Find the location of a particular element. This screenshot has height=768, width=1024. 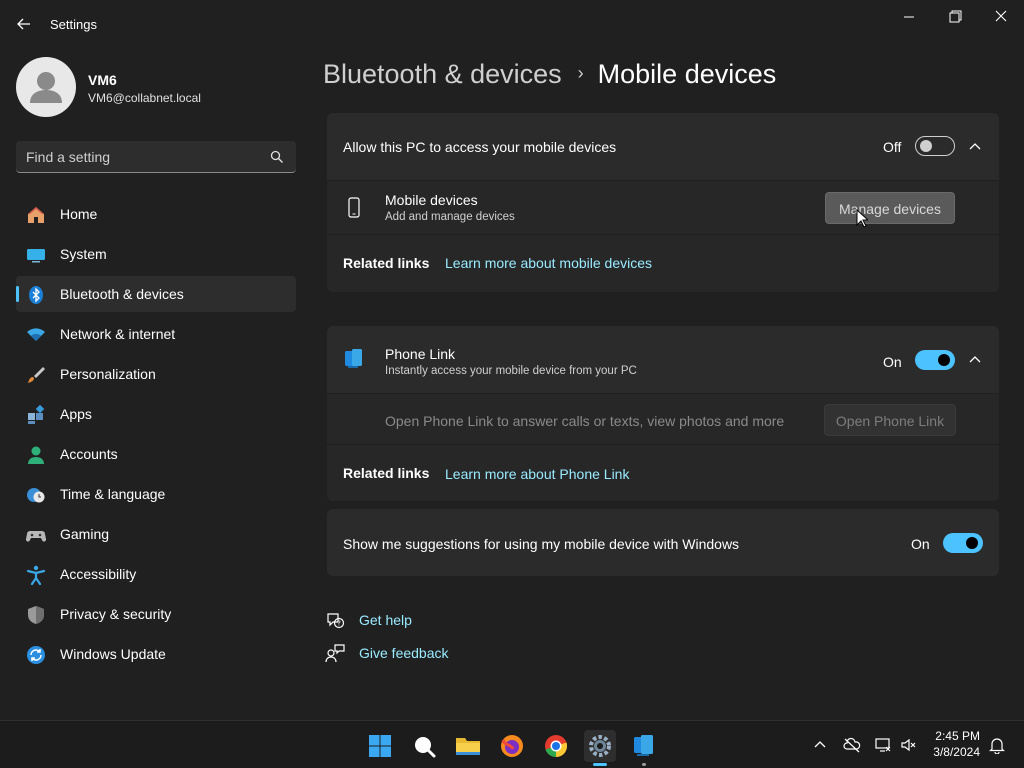

sidebar-item-apps: Apps is located at coordinates (156, 414).